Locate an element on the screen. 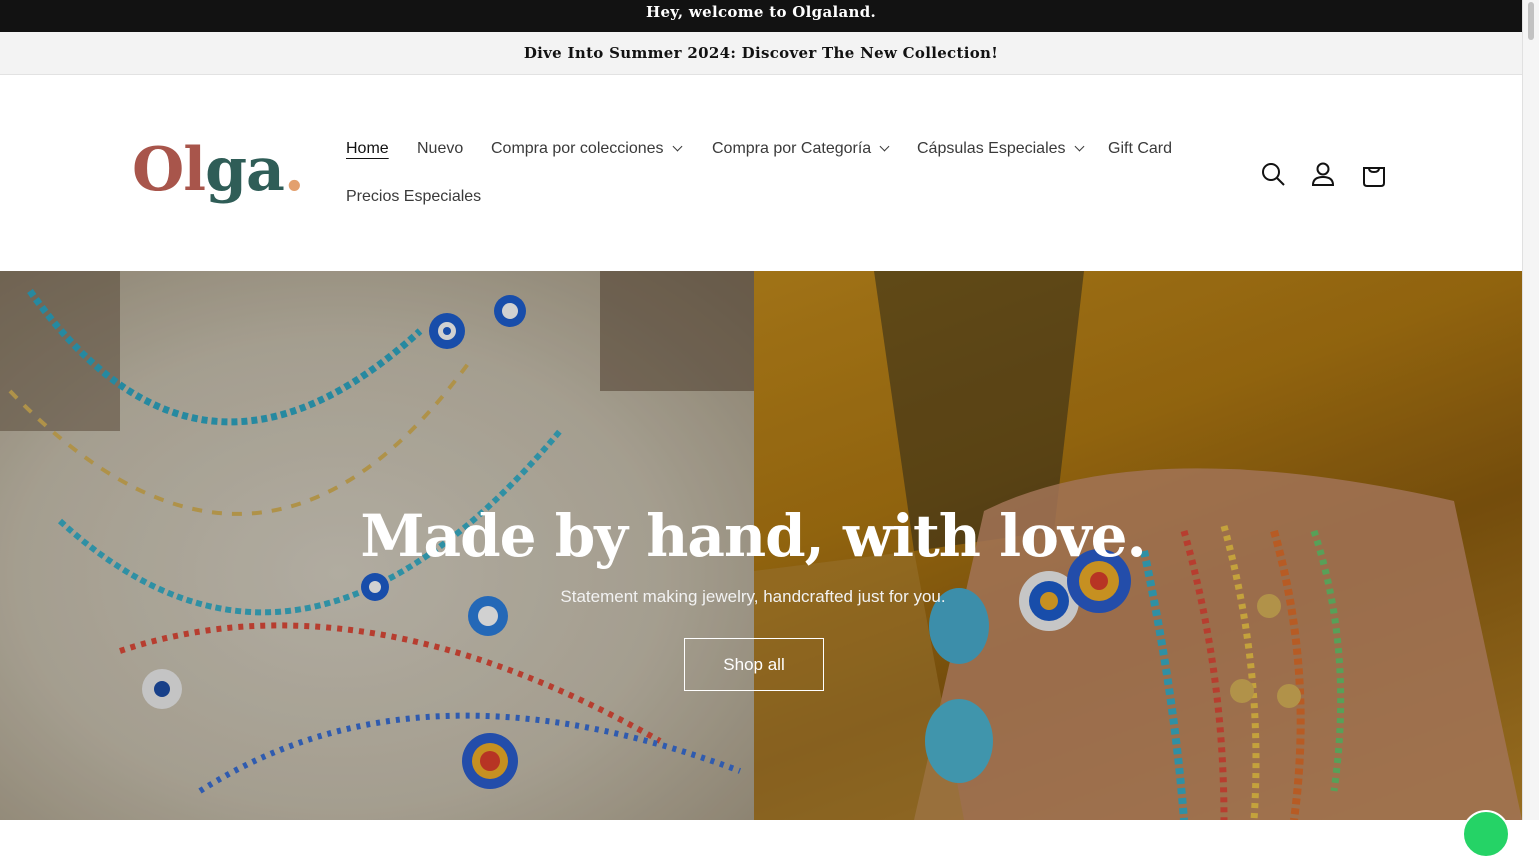 This screenshot has width=1539, height=858. nav-item-gift-card: Gift Card is located at coordinates (1140, 149).